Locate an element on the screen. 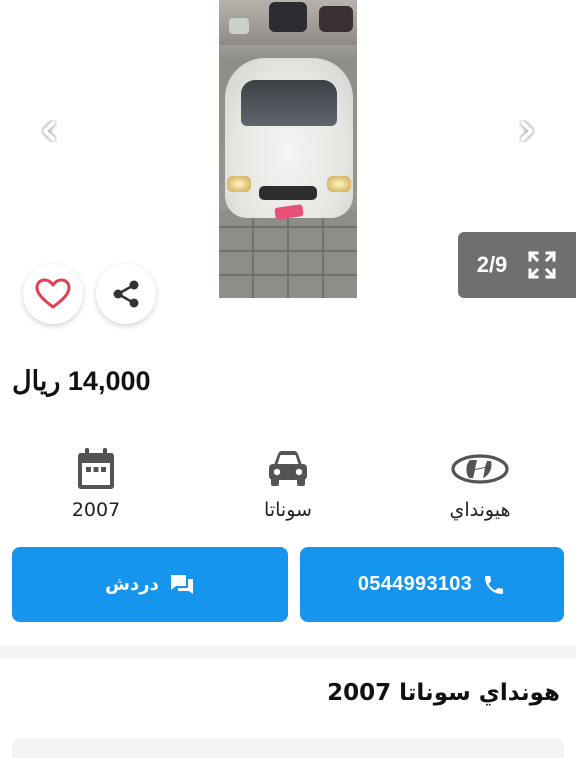 This screenshot has height=758, width=576. chat-button: دردش is located at coordinates (150, 584).